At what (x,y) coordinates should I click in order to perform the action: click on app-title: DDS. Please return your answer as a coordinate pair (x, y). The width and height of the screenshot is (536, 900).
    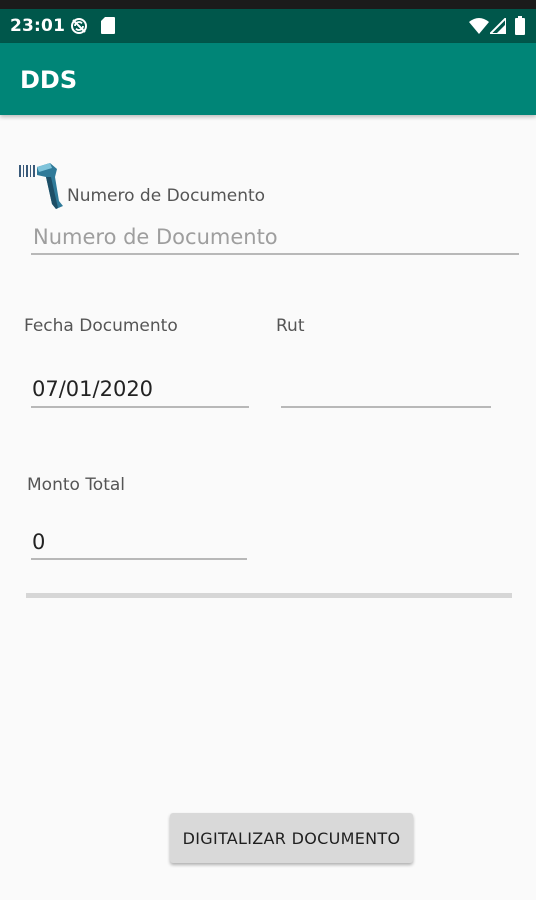
    Looking at the image, I should click on (49, 80).